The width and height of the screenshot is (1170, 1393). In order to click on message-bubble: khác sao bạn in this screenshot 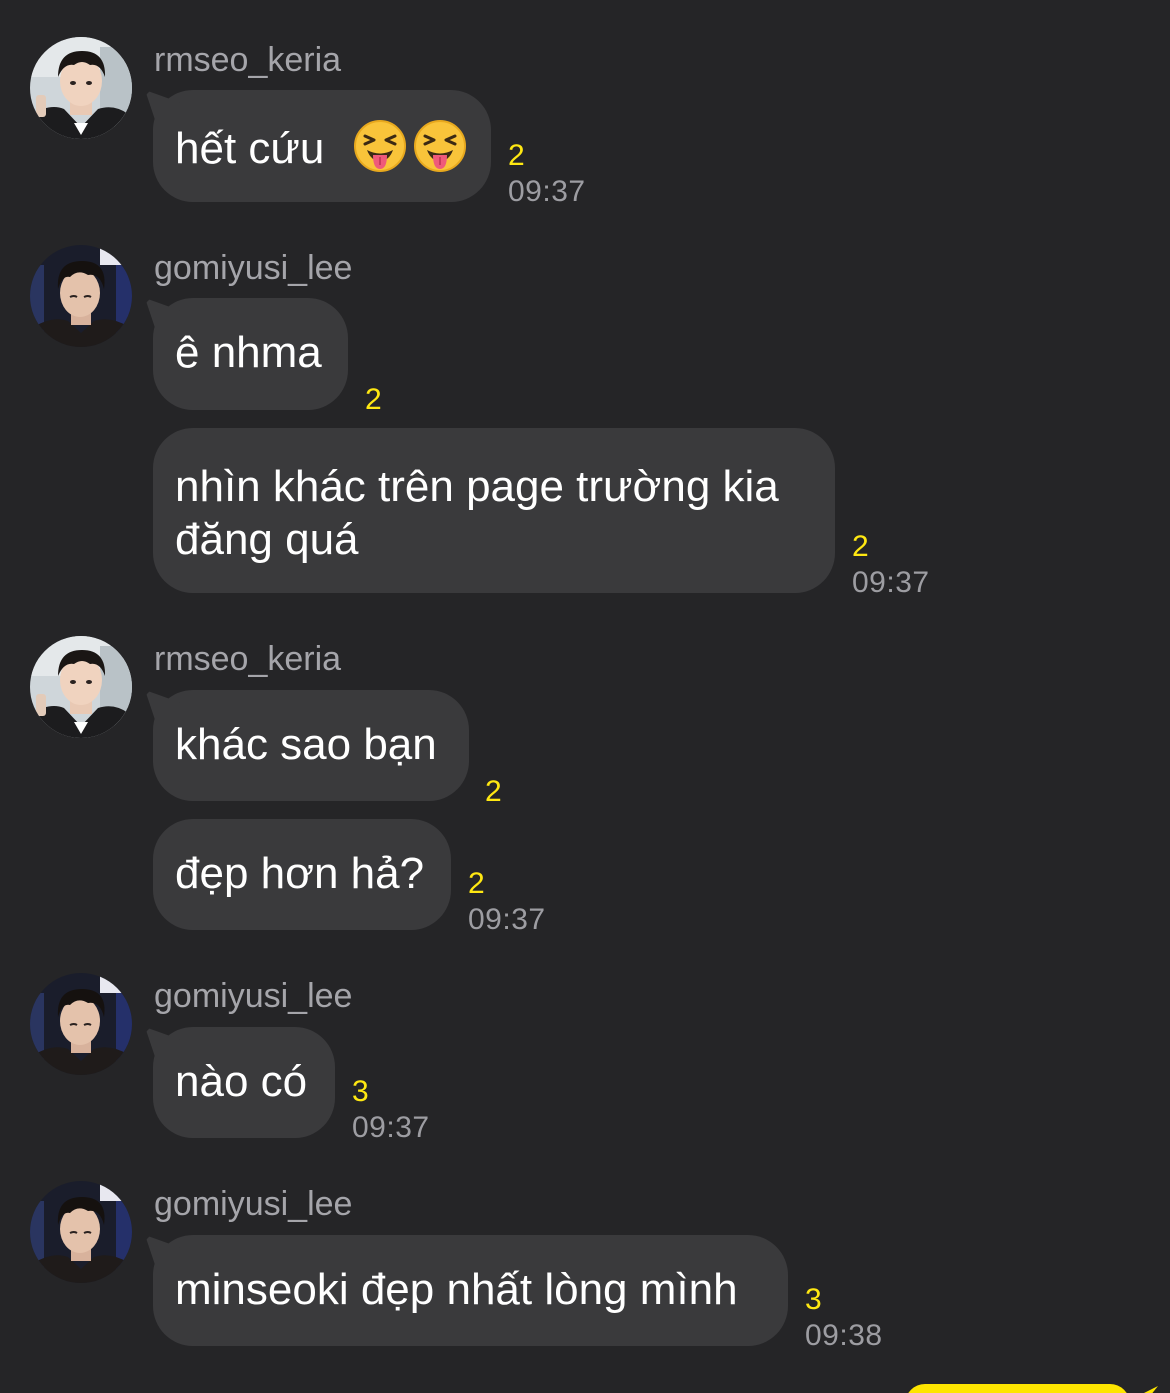, I will do `click(311, 745)`.